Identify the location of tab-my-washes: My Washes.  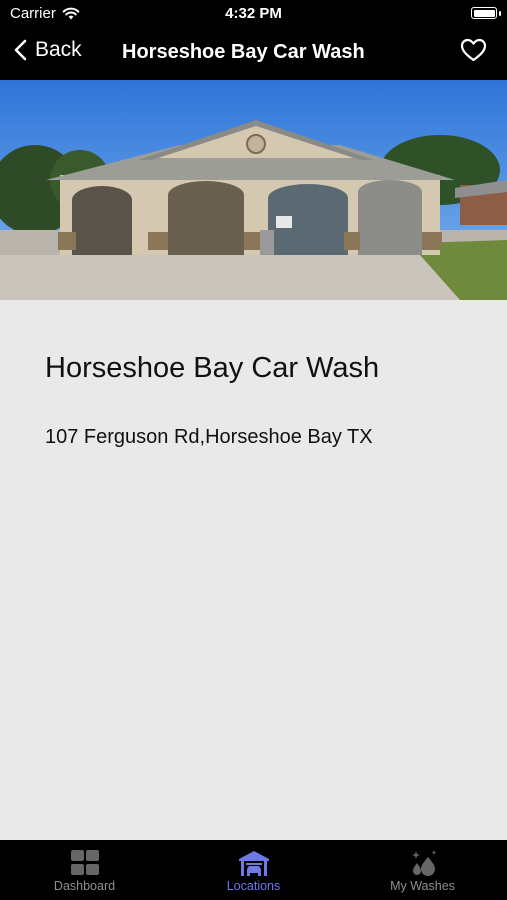
(422, 870).